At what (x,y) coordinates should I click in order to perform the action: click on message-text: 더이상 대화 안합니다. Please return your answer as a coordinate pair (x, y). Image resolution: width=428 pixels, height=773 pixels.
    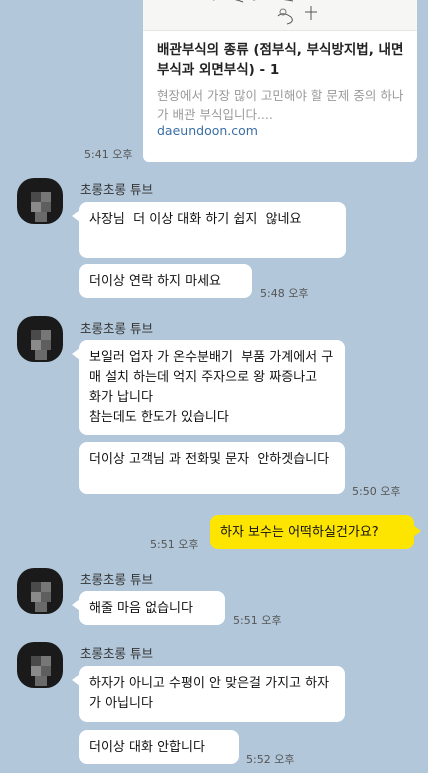
    Looking at the image, I should click on (147, 747).